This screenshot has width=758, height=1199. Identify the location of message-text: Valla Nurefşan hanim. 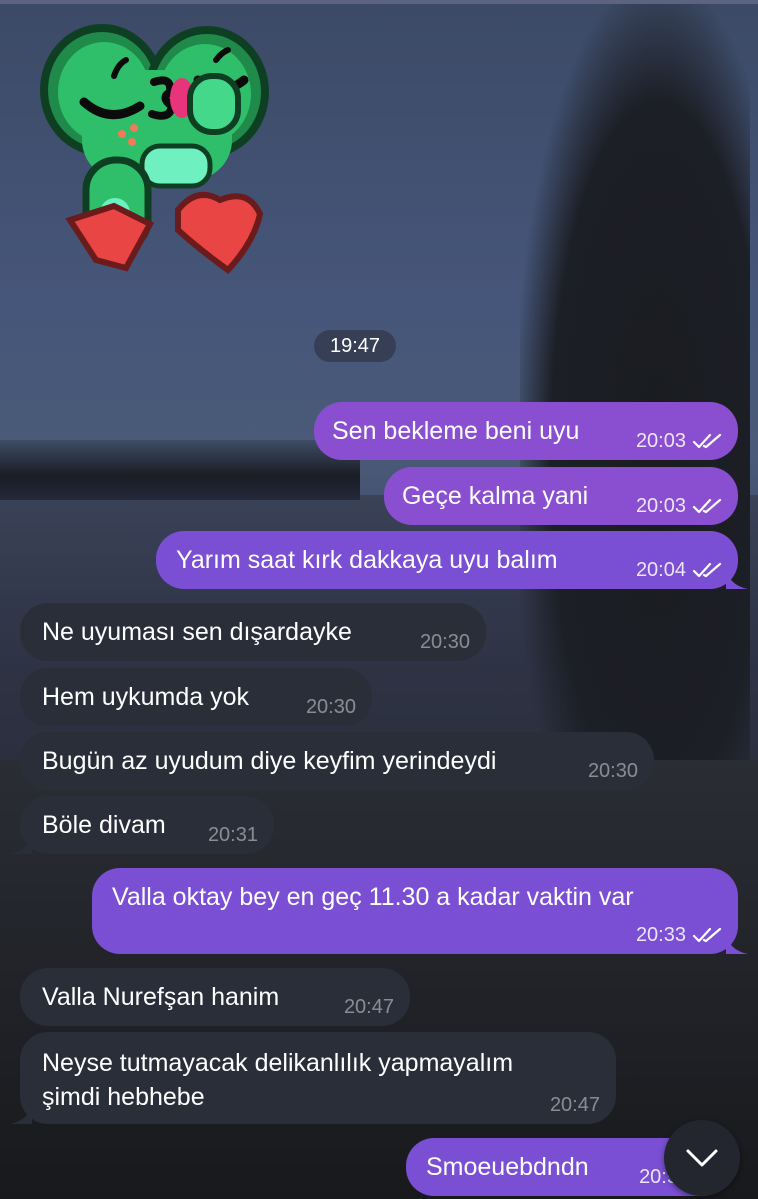
(161, 997).